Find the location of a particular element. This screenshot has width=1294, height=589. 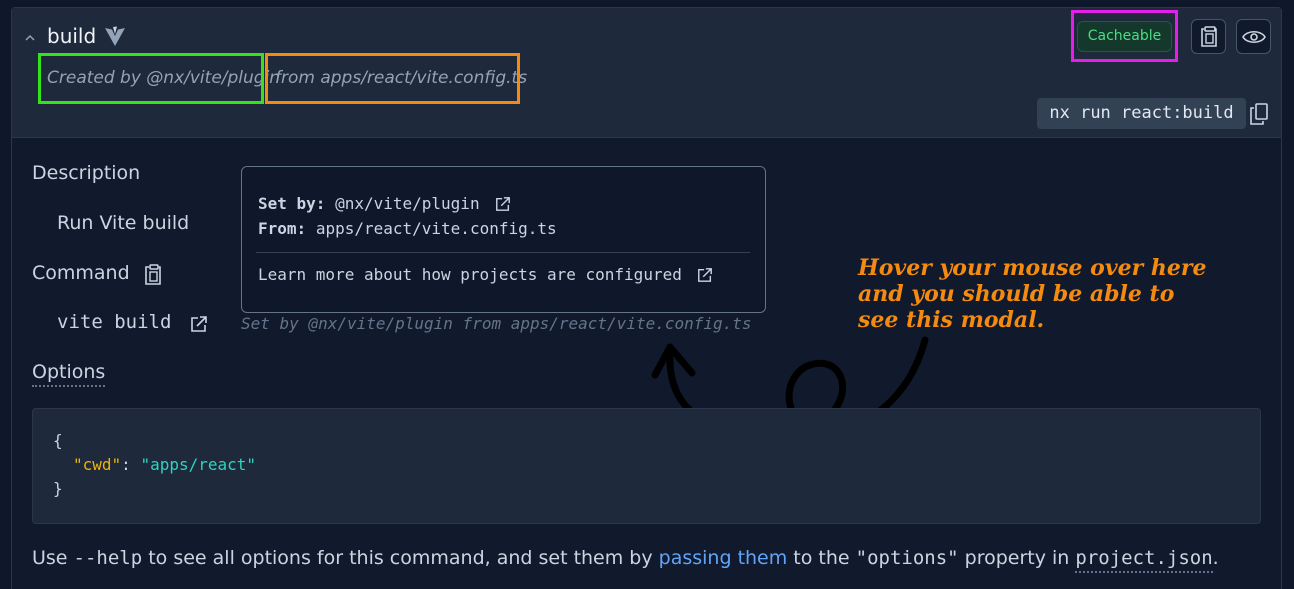

copy-command-label-icon is located at coordinates (154, 275).